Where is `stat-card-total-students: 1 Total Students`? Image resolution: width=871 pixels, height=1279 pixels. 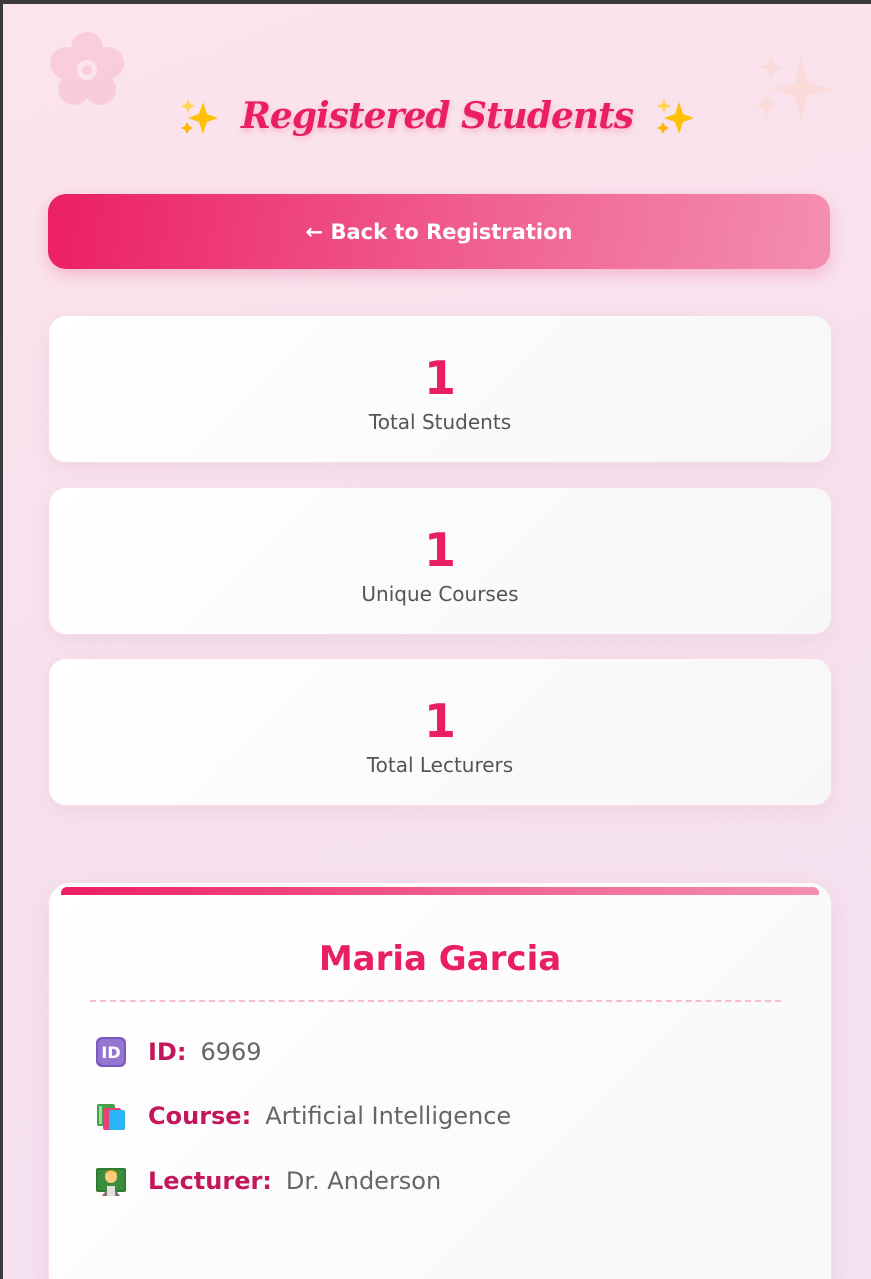 stat-card-total-students: 1 Total Students is located at coordinates (440, 389).